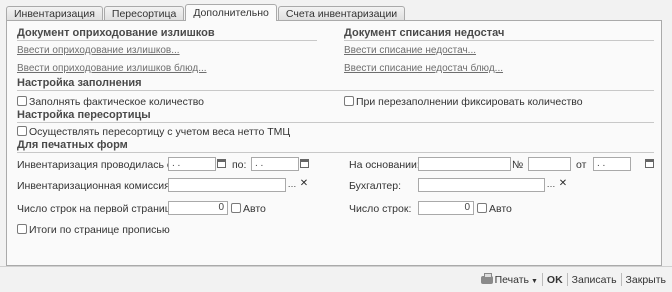 Image resolution: width=672 pixels, height=292 pixels. What do you see at coordinates (335, 83) in the screenshot?
I see `fill-settings-header: Настройка заполнения` at bounding box center [335, 83].